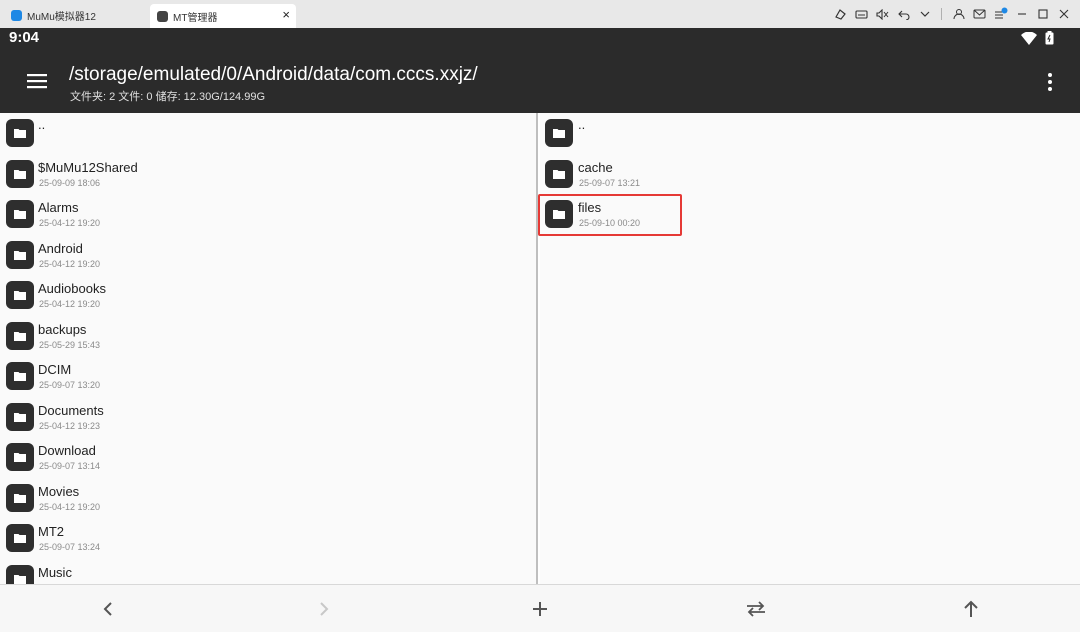 Image resolution: width=1080 pixels, height=632 pixels. I want to click on add-icon, so click(540, 609).